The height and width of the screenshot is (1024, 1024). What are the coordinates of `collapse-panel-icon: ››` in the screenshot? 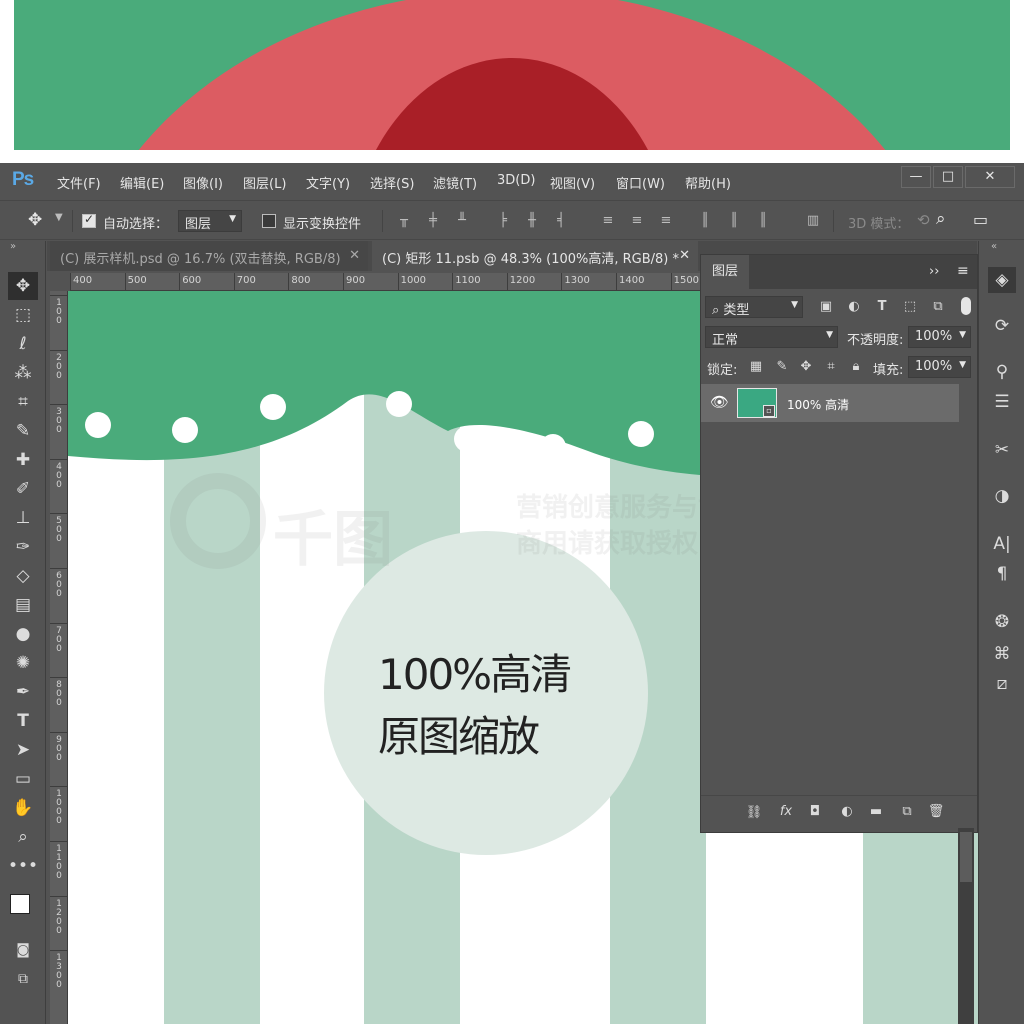 It's located at (934, 271).